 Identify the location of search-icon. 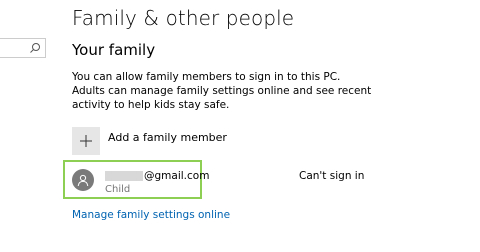
(35, 48).